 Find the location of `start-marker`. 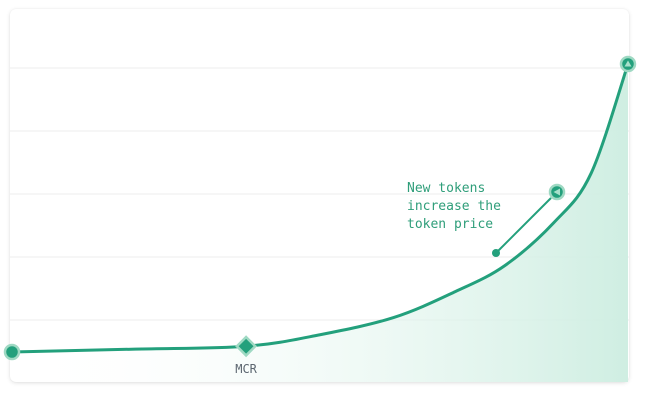

start-marker is located at coordinates (12, 352).